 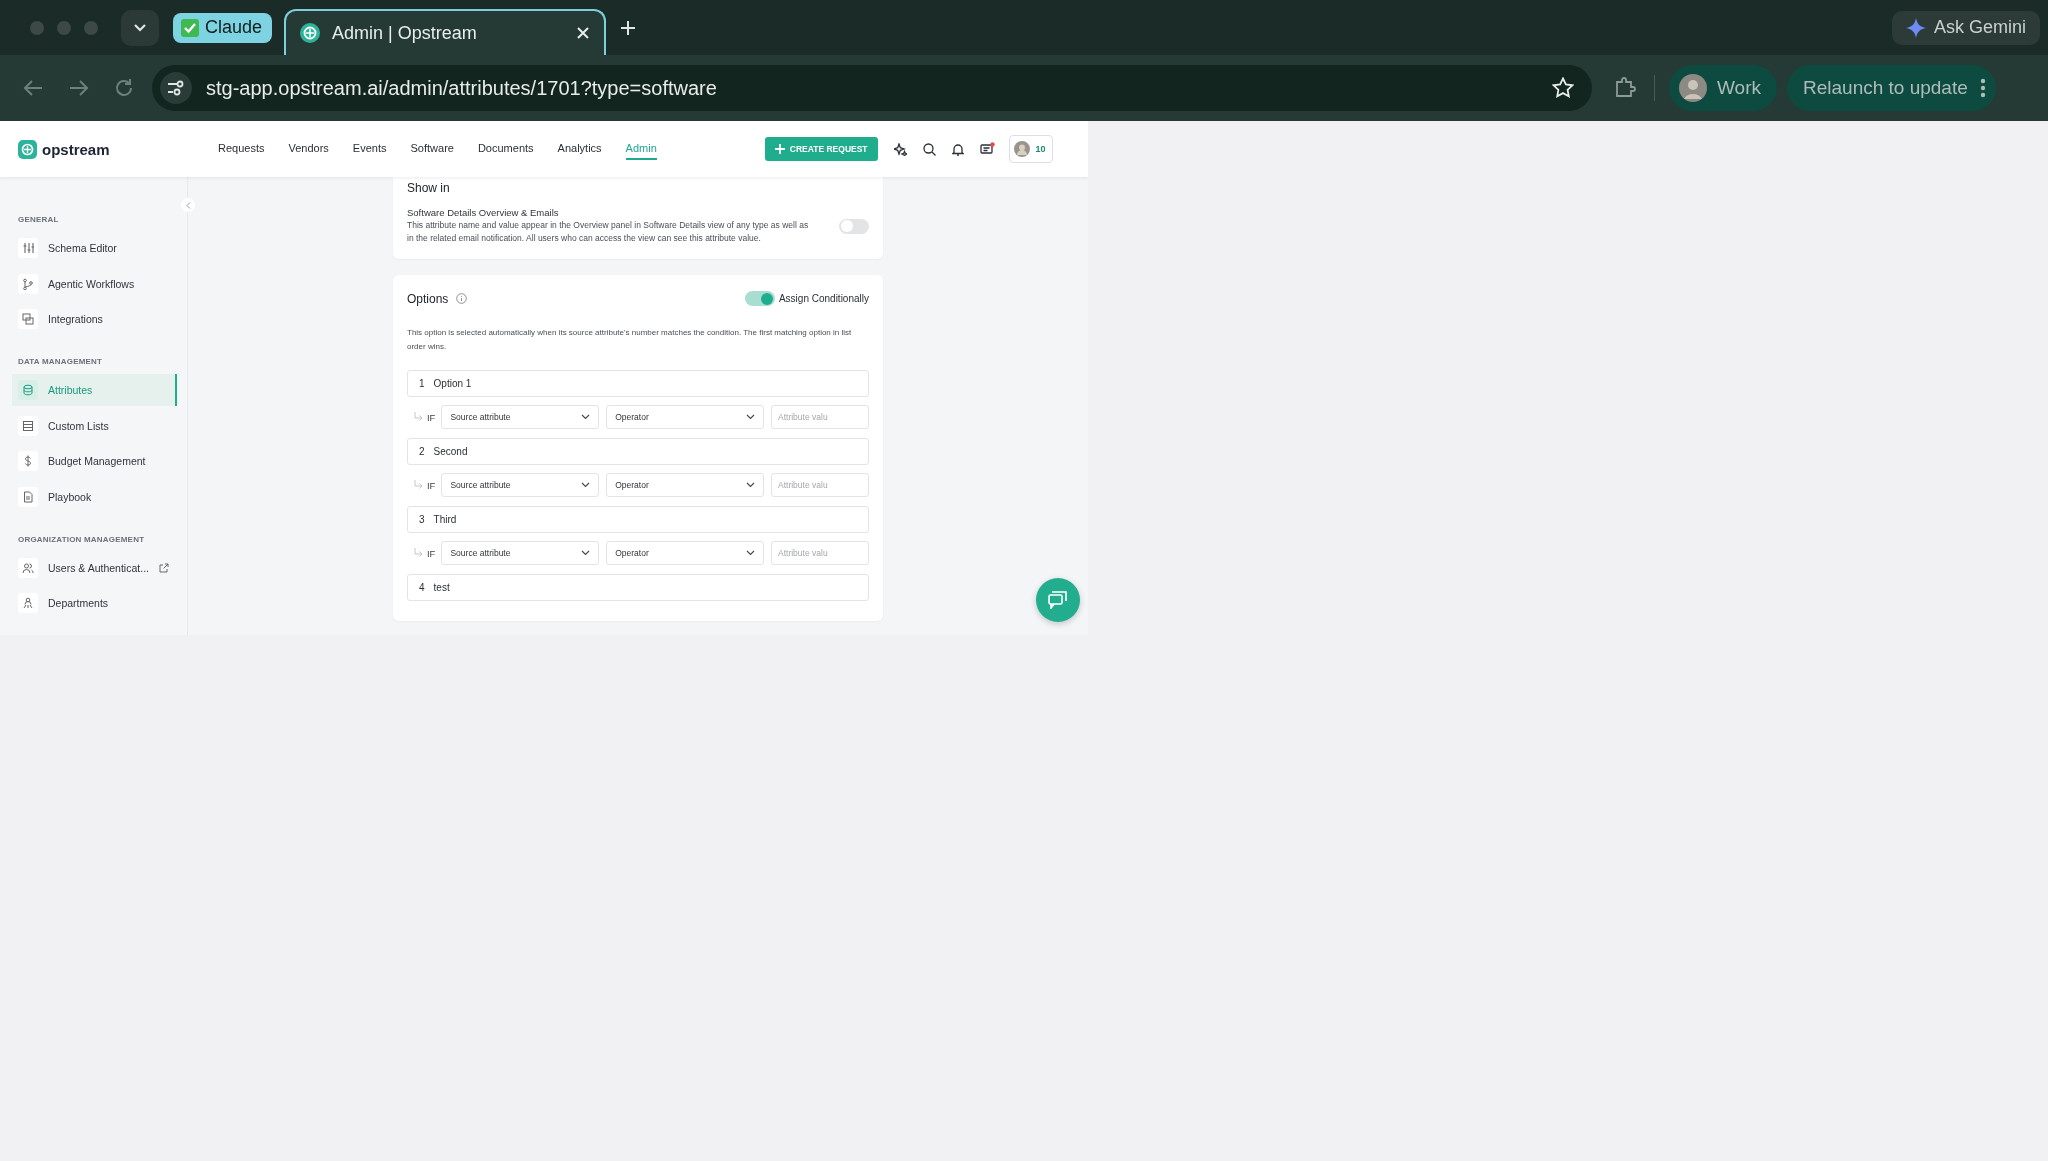 What do you see at coordinates (579, 149) in the screenshot?
I see `nav-link: Analytics` at bounding box center [579, 149].